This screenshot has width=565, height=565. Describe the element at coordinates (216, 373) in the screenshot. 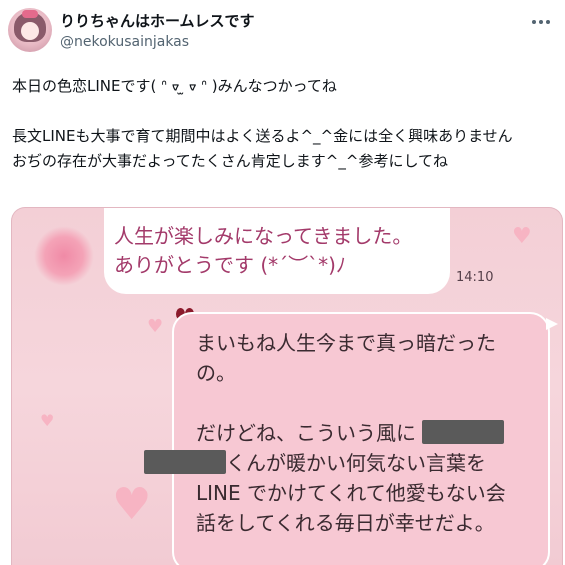

I see `chat-text: の。` at that location.